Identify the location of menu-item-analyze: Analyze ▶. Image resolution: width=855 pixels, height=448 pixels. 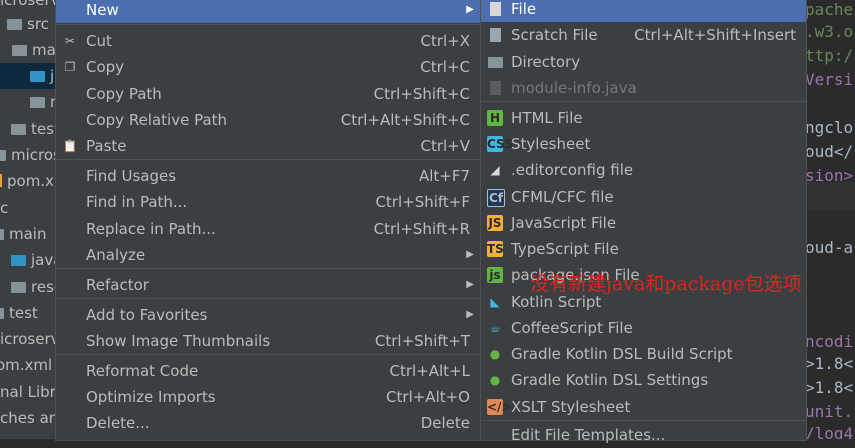
(268, 255).